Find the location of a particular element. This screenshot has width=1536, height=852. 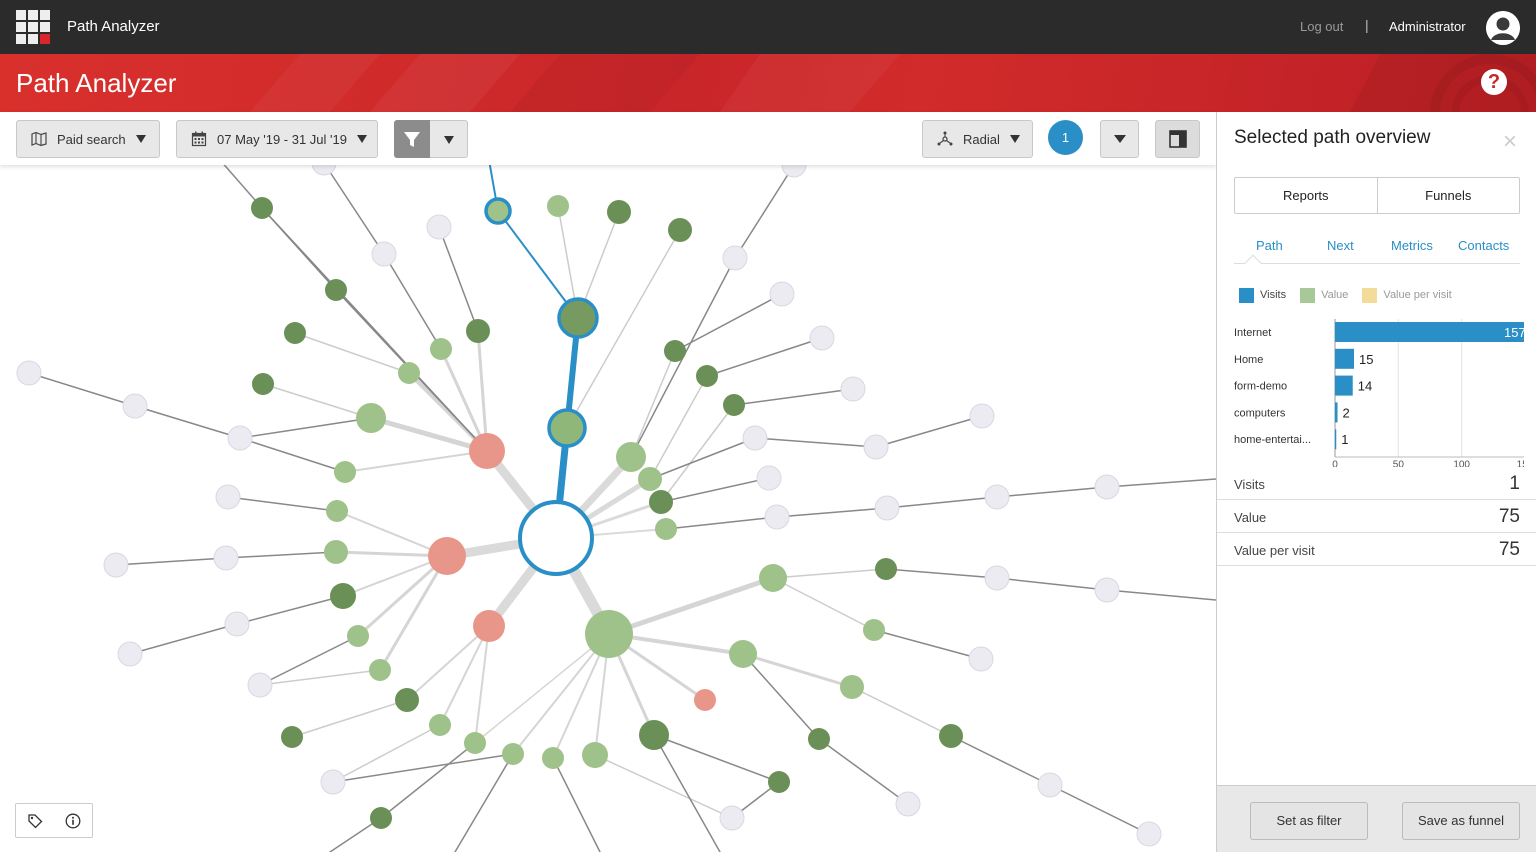

avatar is located at coordinates (1503, 28).